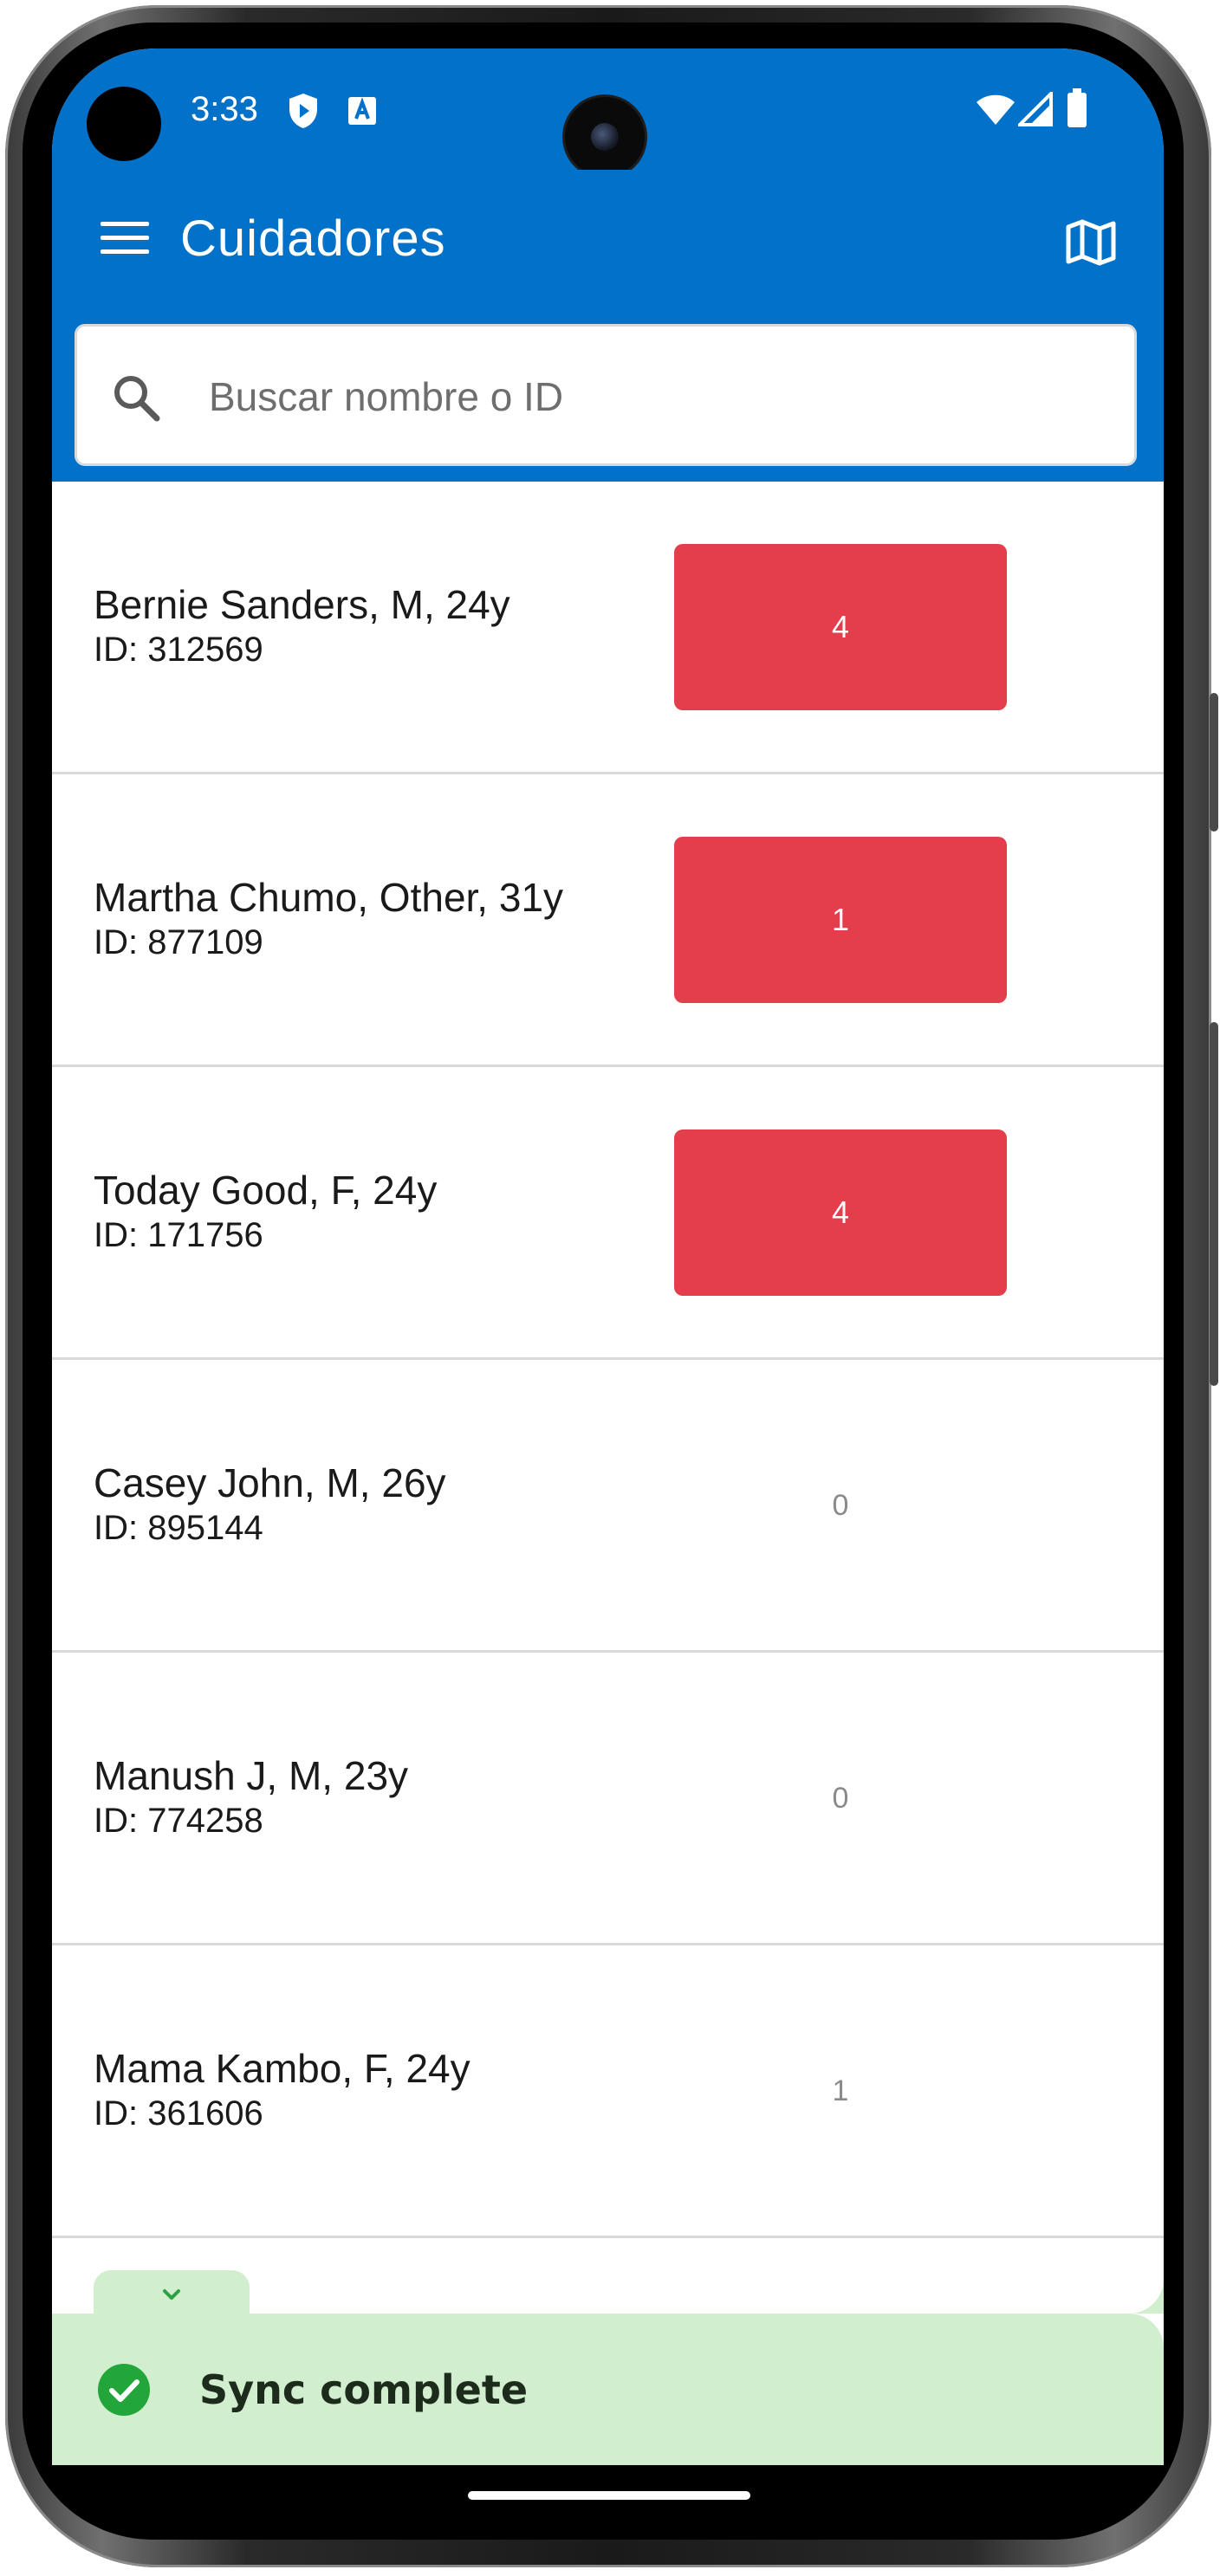 Image resolution: width=1220 pixels, height=2576 pixels. What do you see at coordinates (225, 109) in the screenshot?
I see `status-time: 3:33` at bounding box center [225, 109].